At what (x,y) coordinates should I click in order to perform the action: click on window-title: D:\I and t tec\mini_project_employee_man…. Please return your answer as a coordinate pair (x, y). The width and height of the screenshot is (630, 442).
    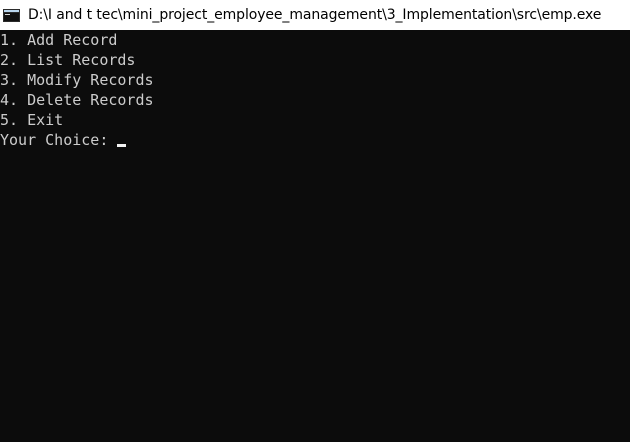
    Looking at the image, I should click on (315, 15).